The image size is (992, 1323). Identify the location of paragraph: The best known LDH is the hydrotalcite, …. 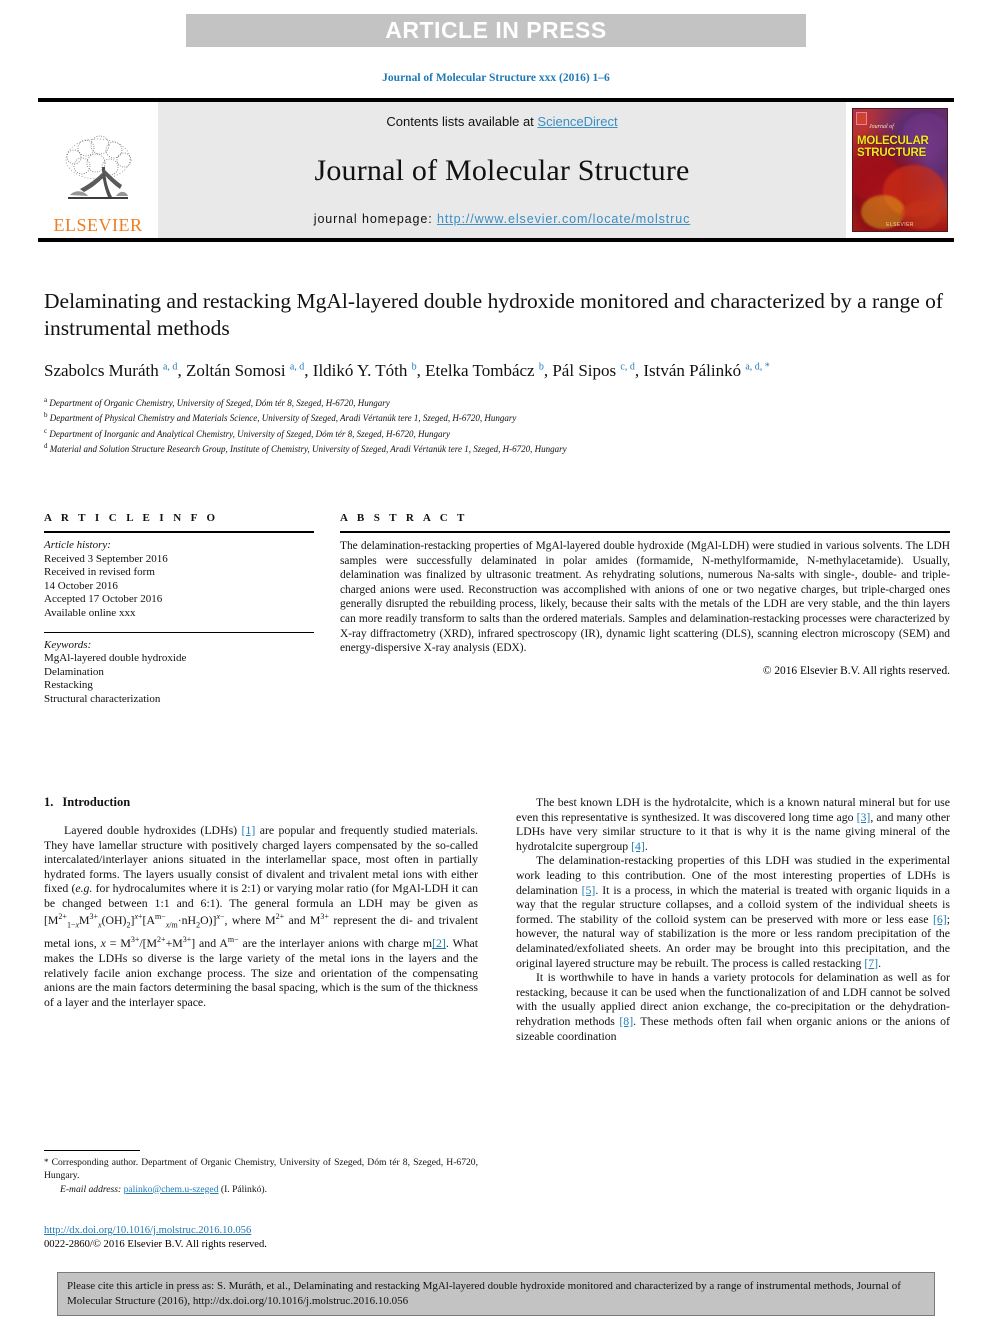
(733, 824).